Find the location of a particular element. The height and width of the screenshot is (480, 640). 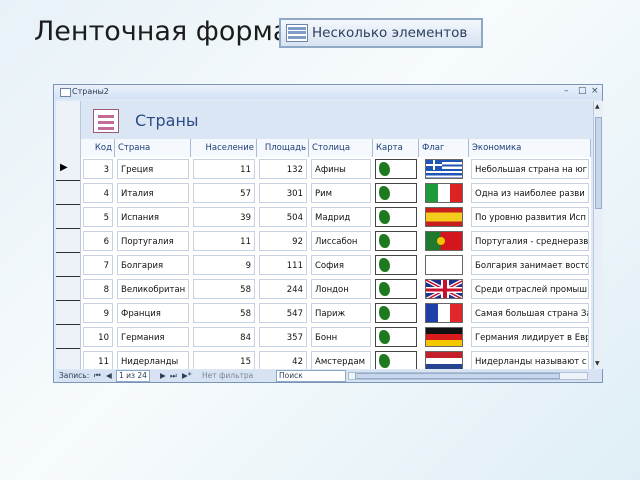

cell-economy: Одна из наиболее разви is located at coordinates (530, 193).